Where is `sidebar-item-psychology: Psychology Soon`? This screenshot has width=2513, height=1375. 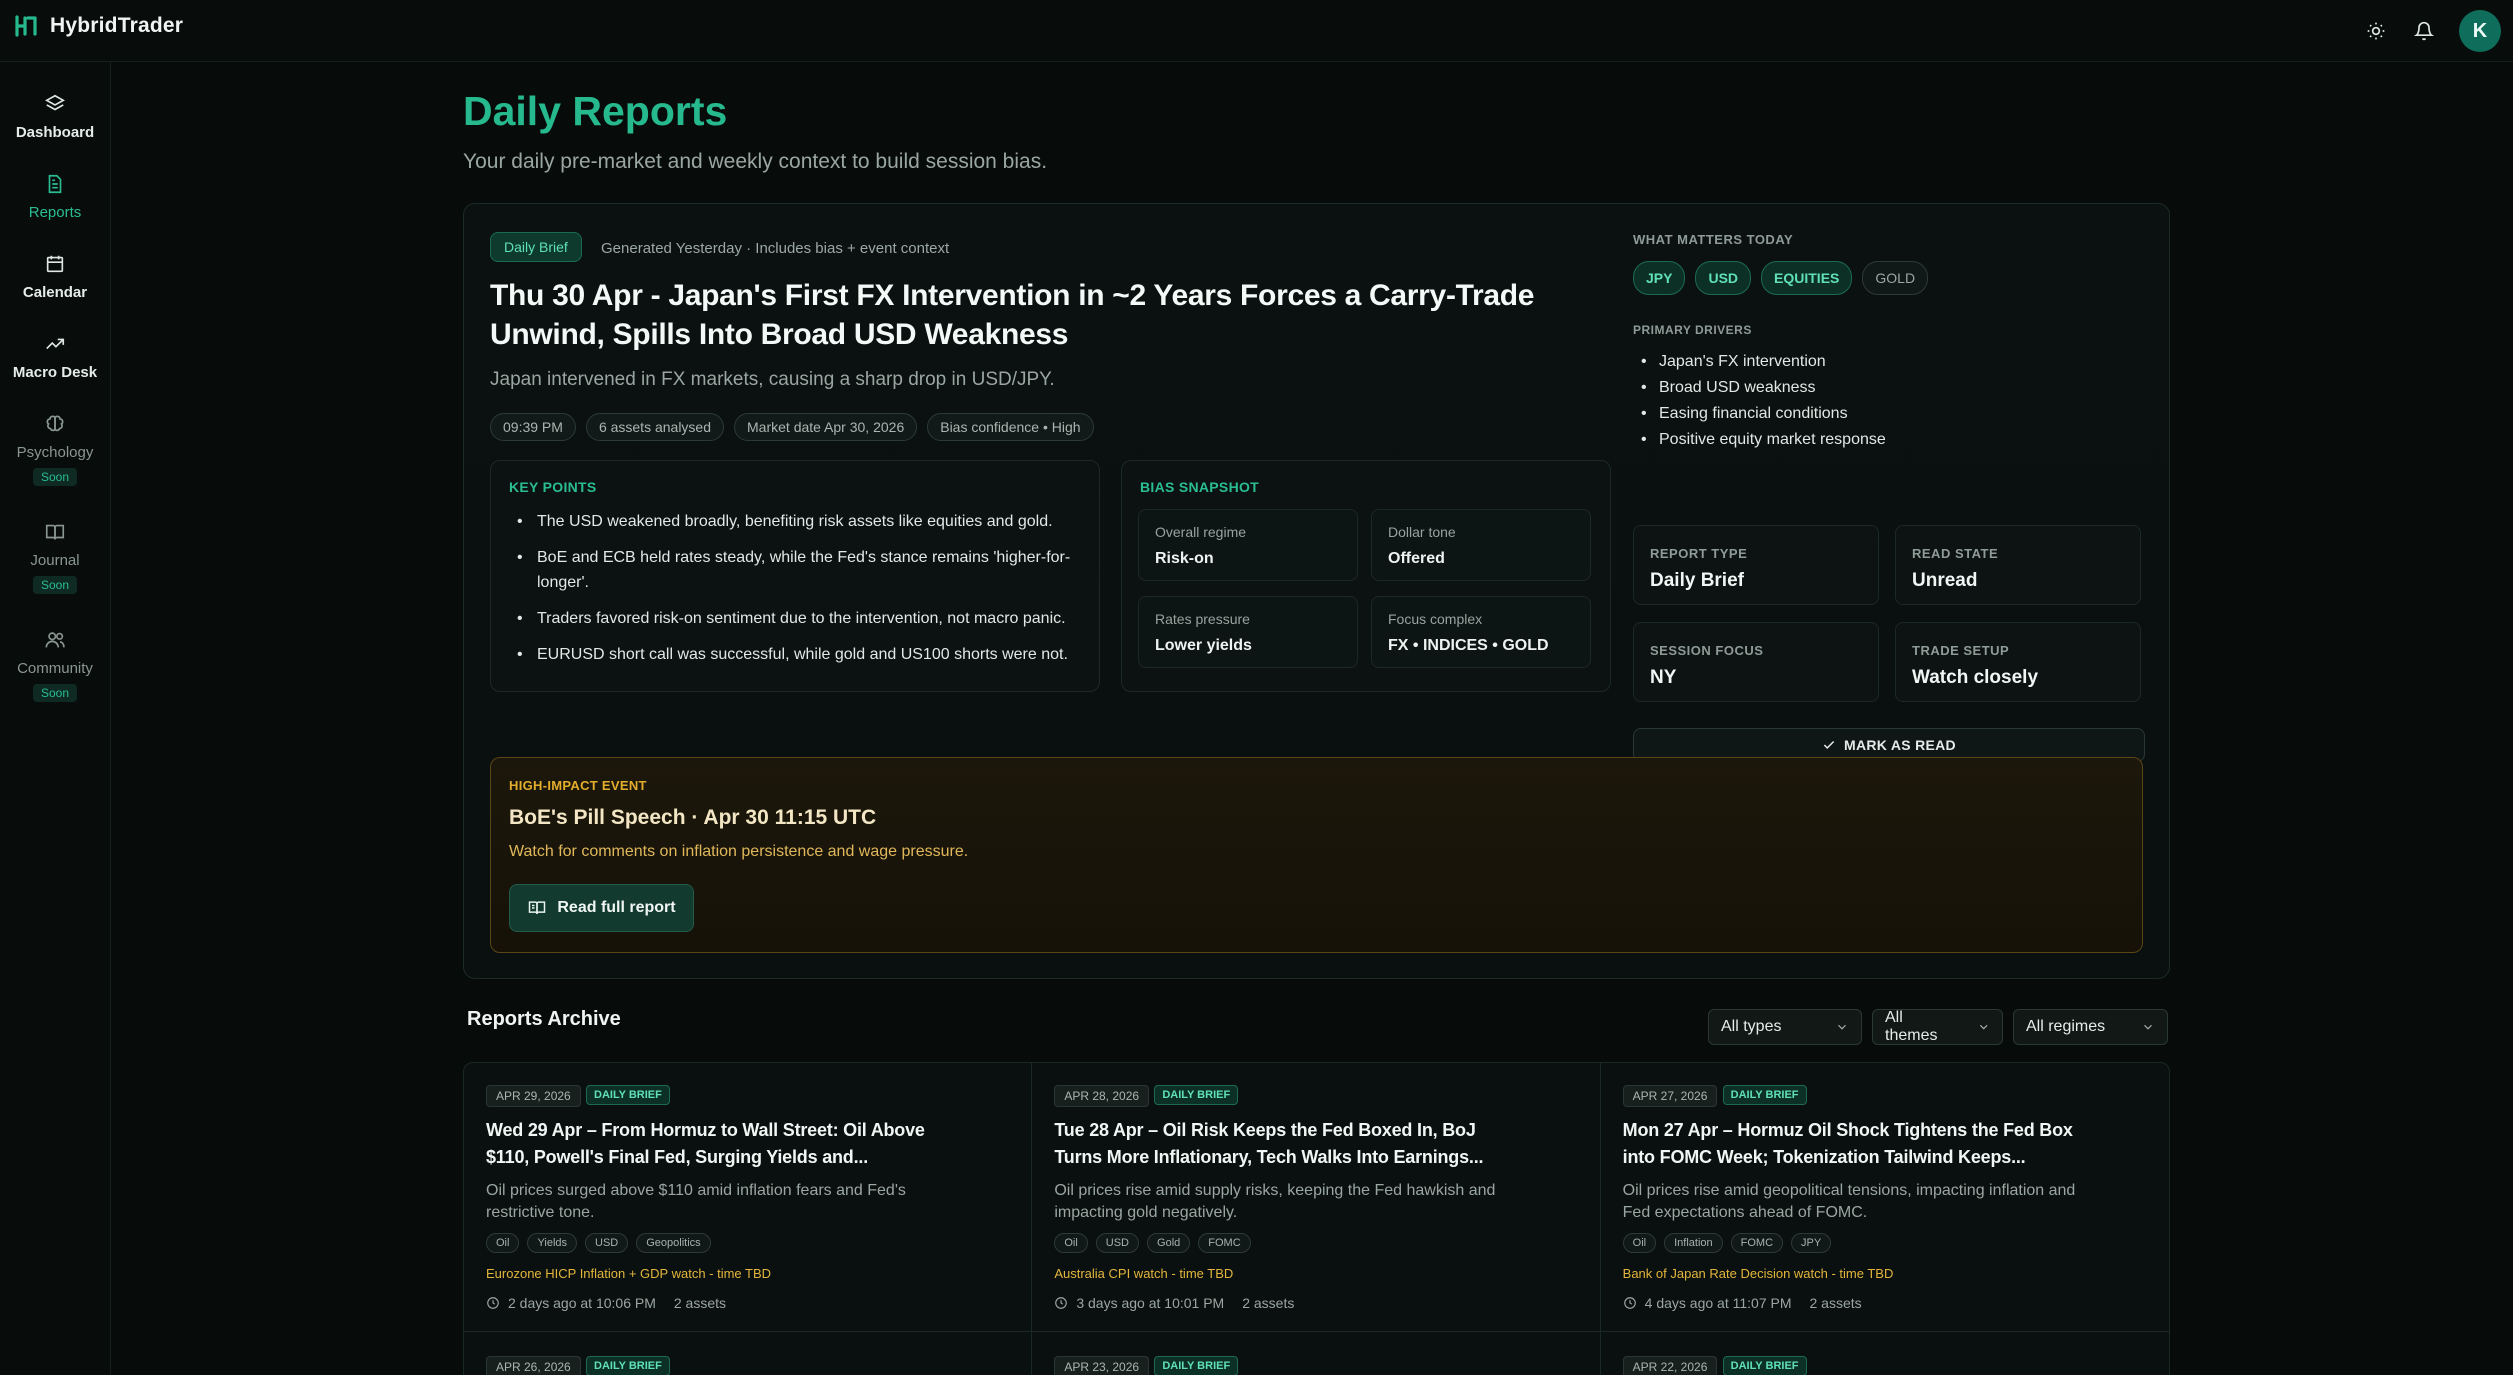
sidebar-item-psychology: Psychology Soon is located at coordinates (55, 449).